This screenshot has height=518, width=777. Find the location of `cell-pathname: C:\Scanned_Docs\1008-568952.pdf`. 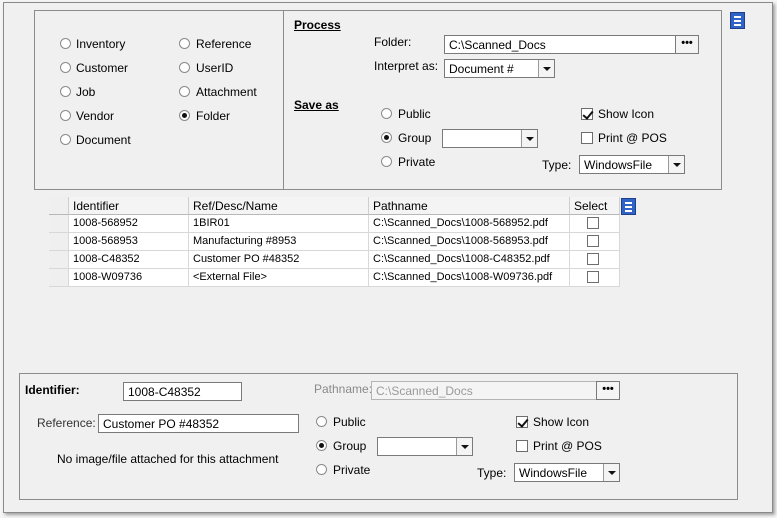

cell-pathname: C:\Scanned_Docs\1008-568952.pdf is located at coordinates (469, 224).